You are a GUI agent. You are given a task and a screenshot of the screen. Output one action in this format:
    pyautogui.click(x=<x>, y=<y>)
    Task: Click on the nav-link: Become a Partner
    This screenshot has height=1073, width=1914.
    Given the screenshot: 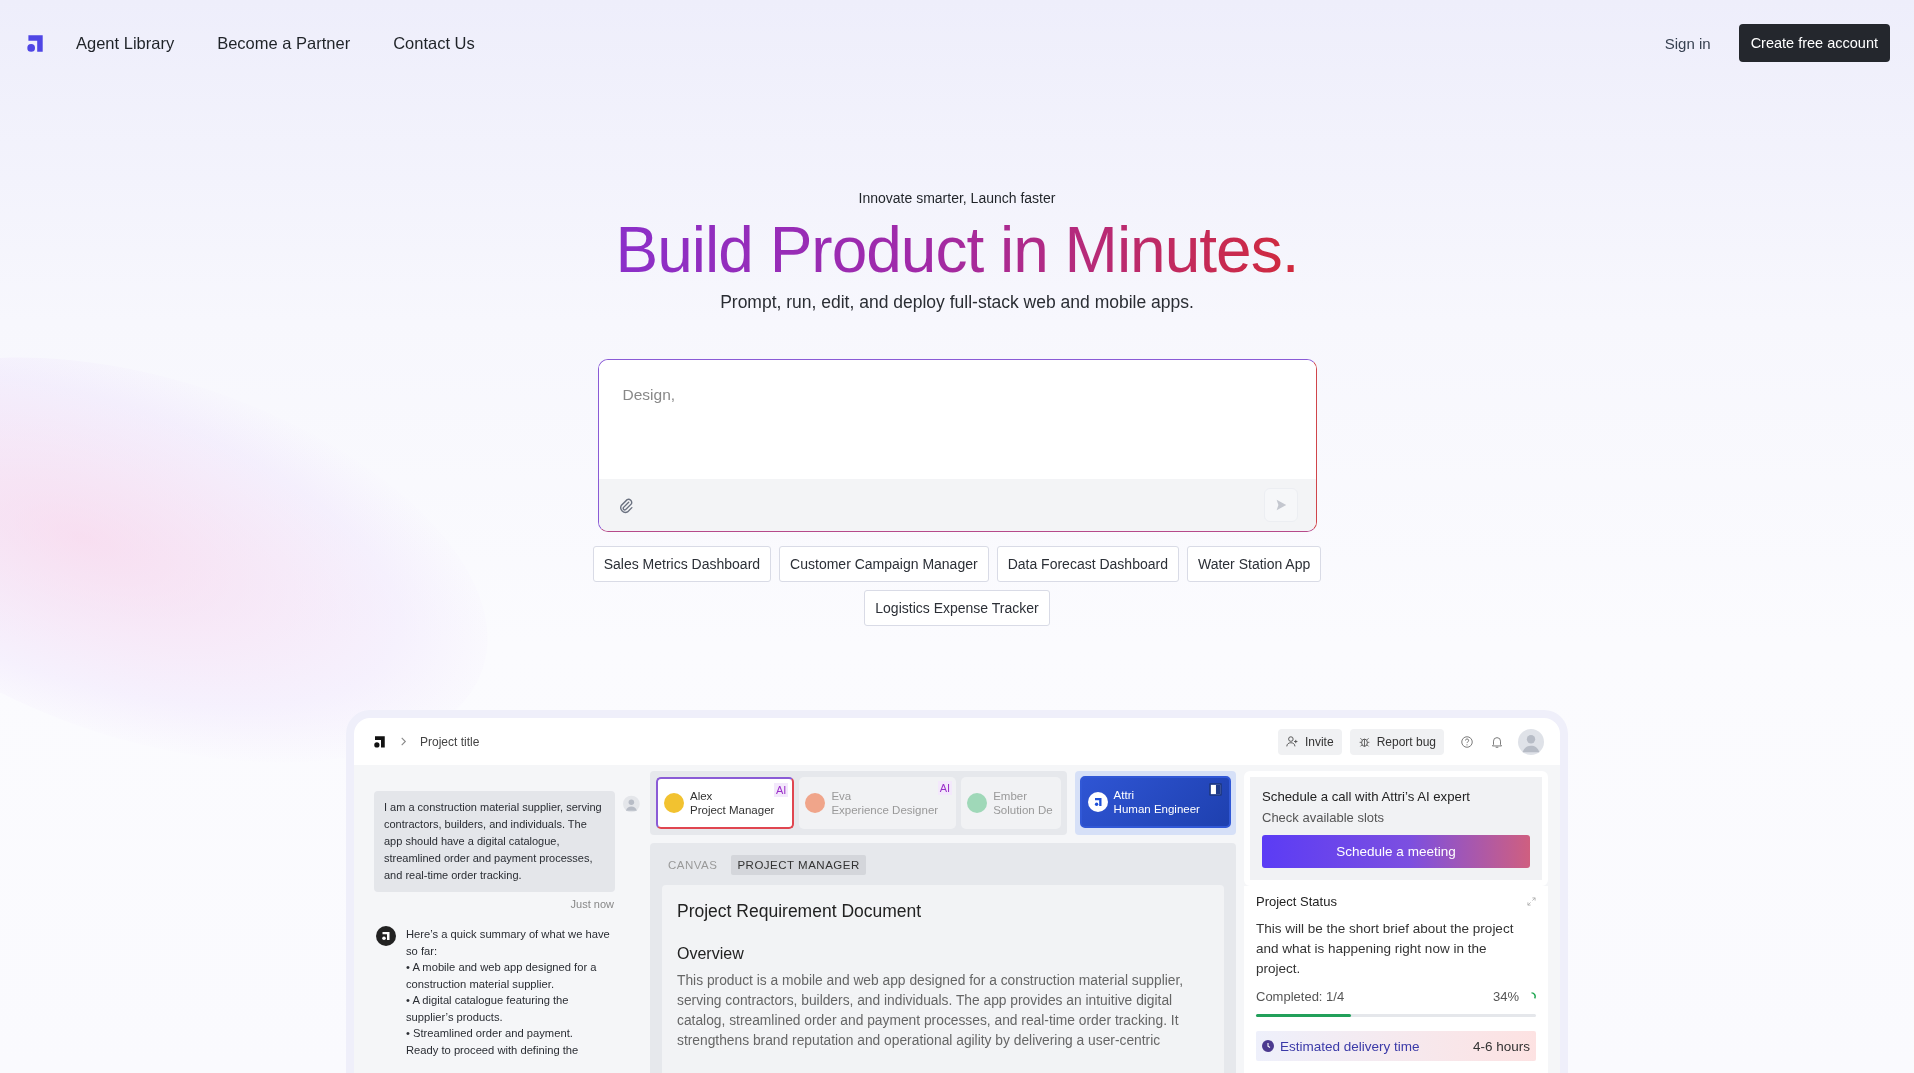 What is the action you would take?
    pyautogui.click(x=284, y=43)
    